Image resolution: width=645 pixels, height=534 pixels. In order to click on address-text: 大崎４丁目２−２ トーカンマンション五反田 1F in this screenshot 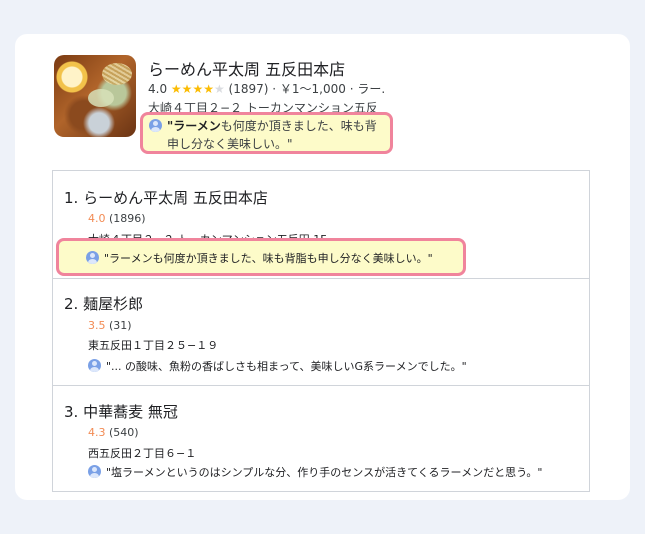, I will do `click(207, 234)`.